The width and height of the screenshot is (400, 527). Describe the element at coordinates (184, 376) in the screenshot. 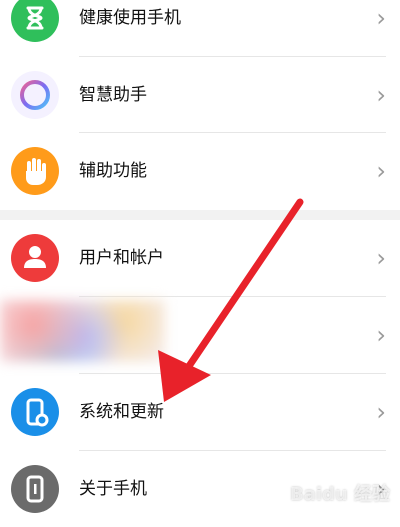

I see `annotation-arrow-head` at that location.